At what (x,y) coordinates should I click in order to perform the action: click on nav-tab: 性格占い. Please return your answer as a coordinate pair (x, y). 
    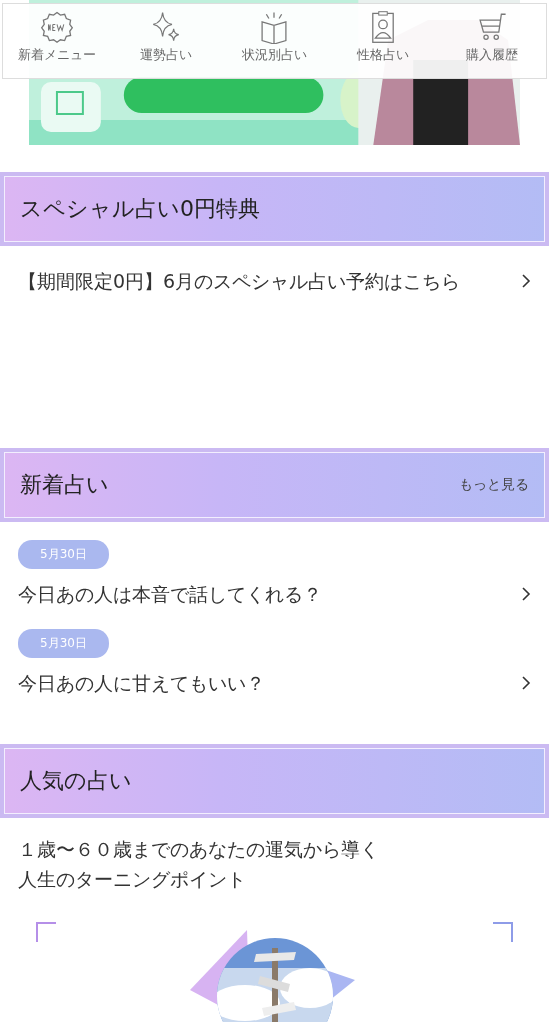
    Looking at the image, I should click on (383, 41).